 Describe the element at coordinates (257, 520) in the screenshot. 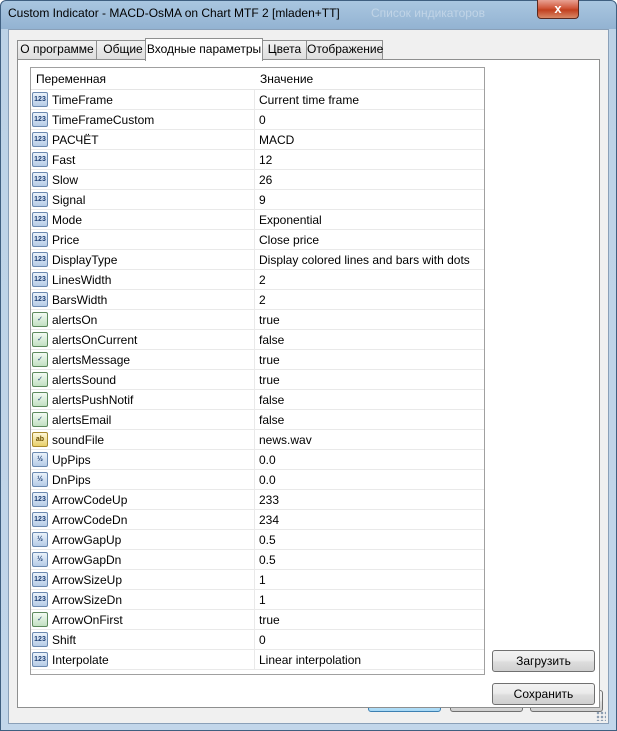

I see `table-row: 123 ArrowCodeDn 234` at that location.